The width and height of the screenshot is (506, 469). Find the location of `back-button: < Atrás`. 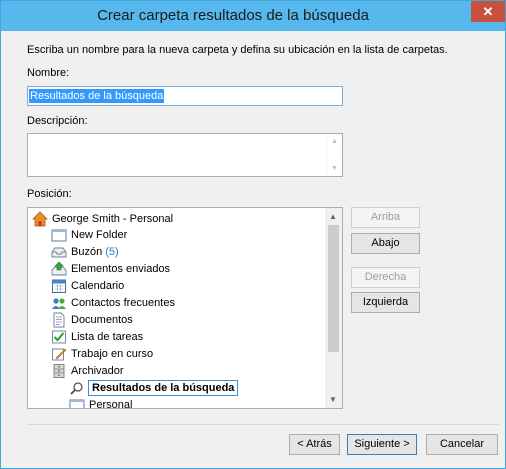

back-button: < Atrás is located at coordinates (314, 444).